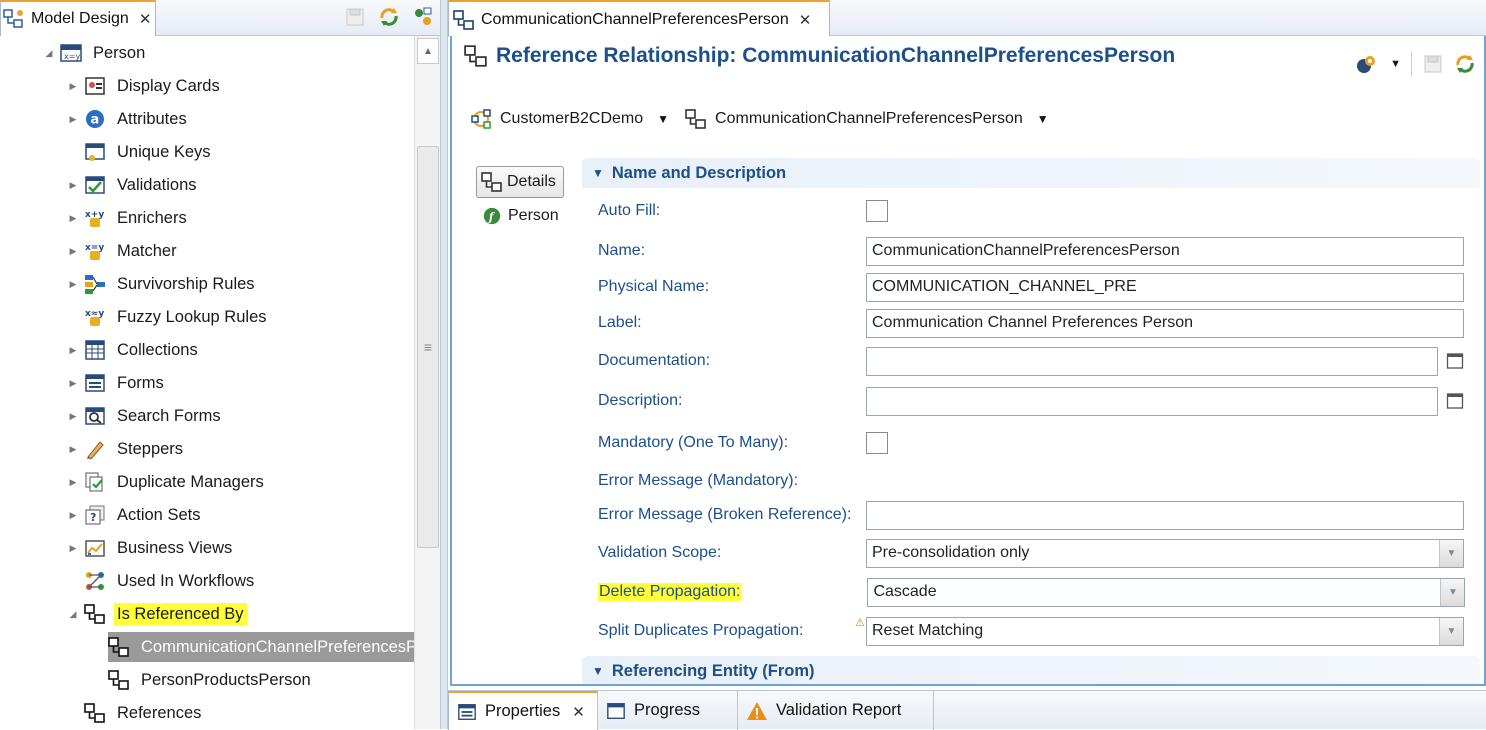 The image size is (1486, 730). What do you see at coordinates (1166, 592) in the screenshot?
I see `delete-propagation-select: Cascade ▼` at bounding box center [1166, 592].